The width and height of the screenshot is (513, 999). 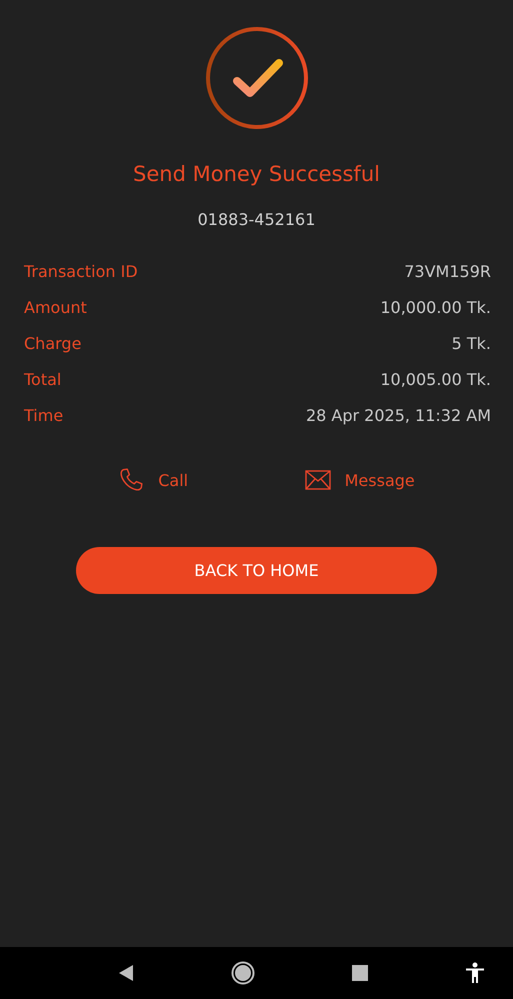 I want to click on detail-value: 10,005.00 Tk., so click(x=435, y=379).